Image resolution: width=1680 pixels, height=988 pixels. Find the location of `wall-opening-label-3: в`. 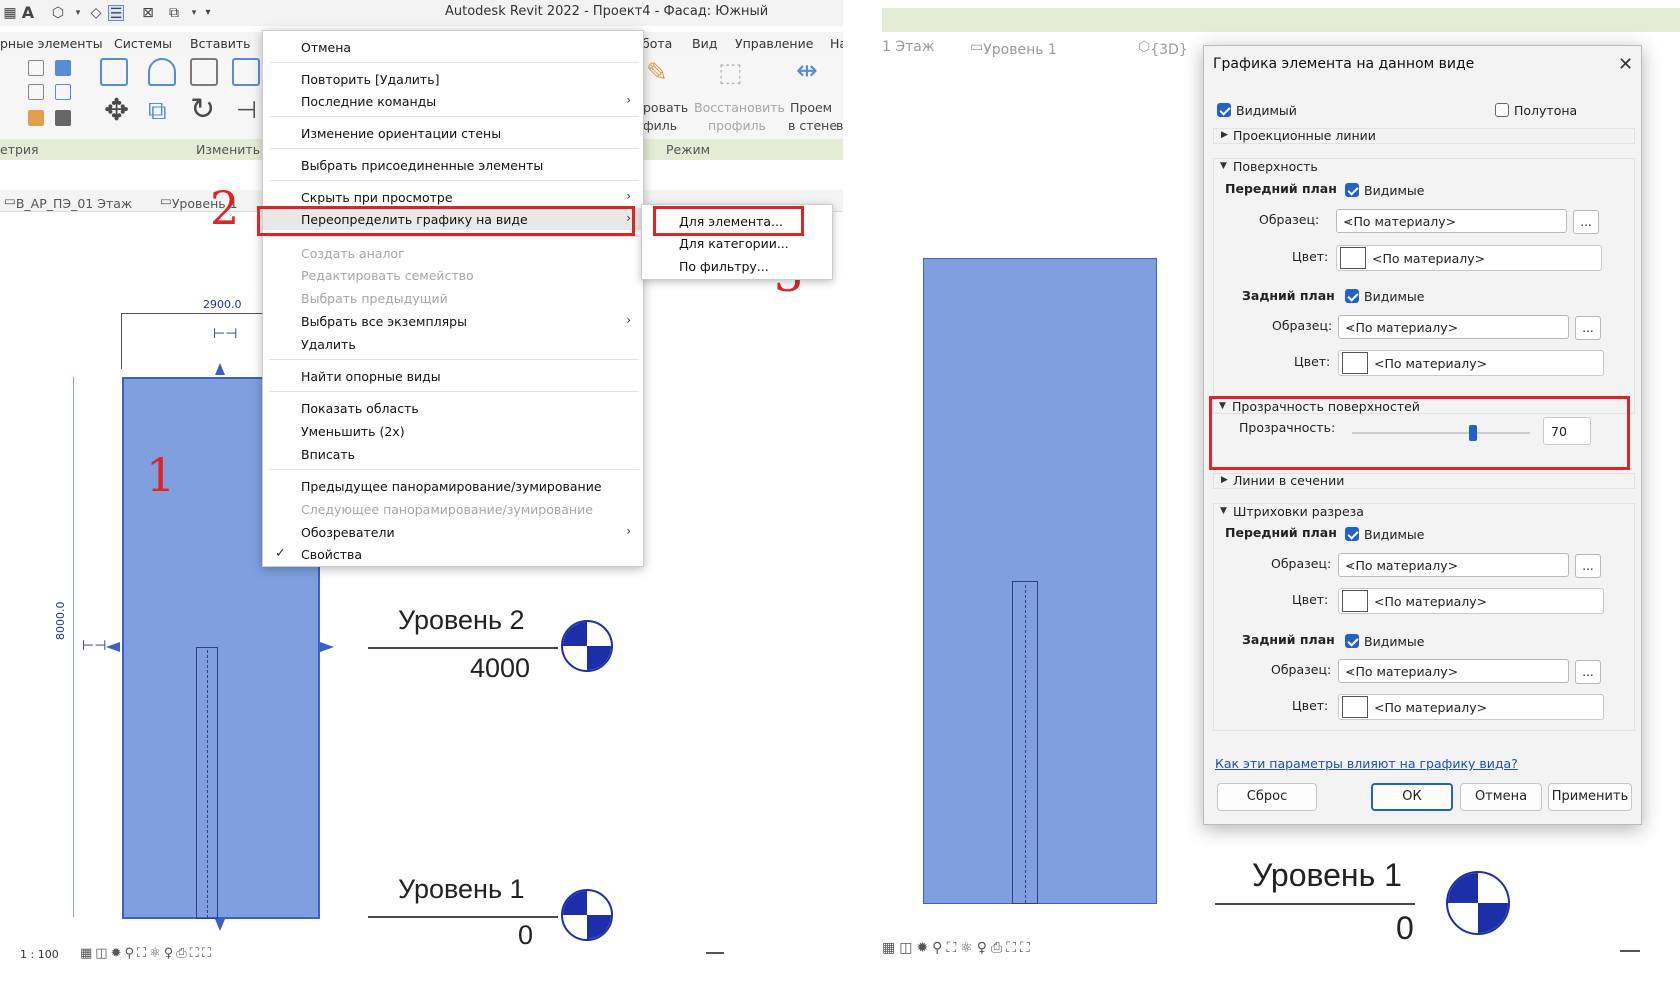

wall-opening-label-3: в is located at coordinates (839, 125).